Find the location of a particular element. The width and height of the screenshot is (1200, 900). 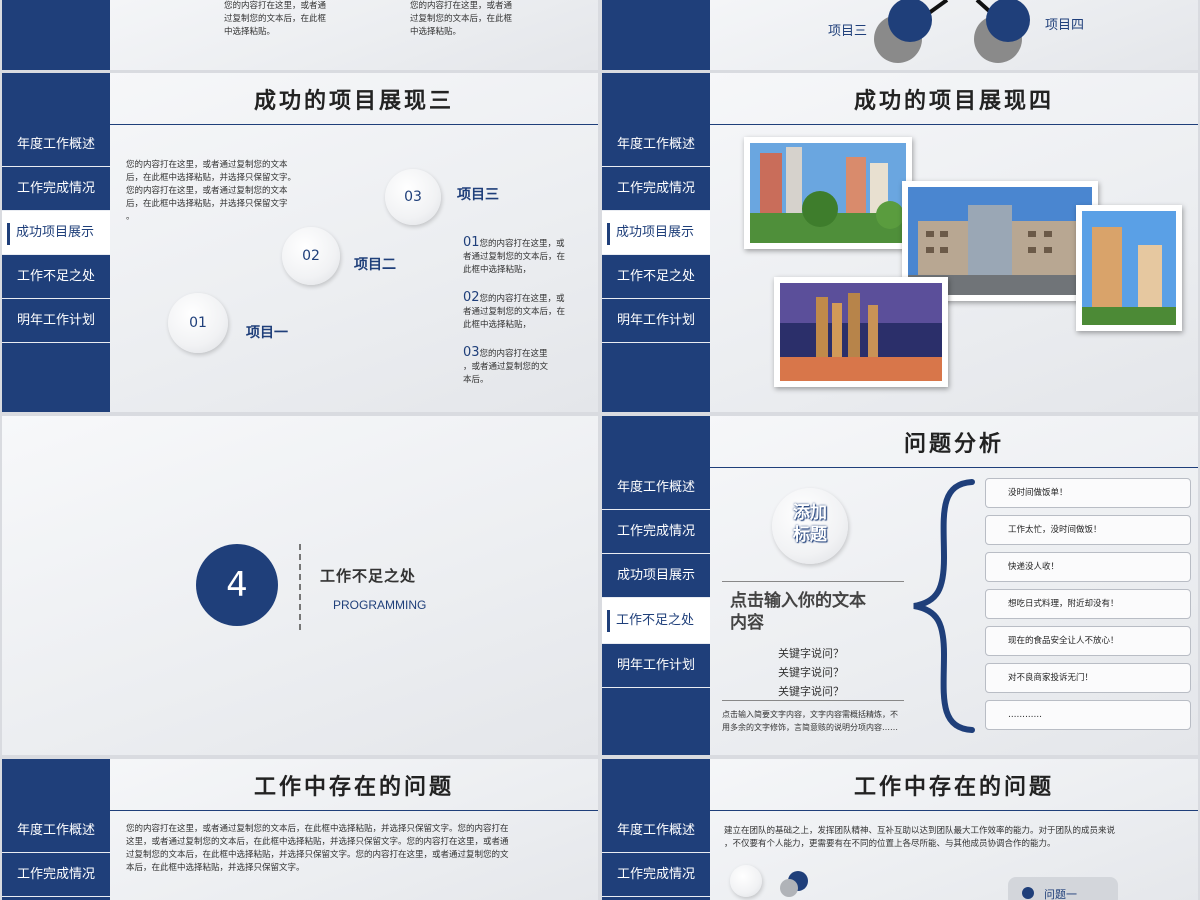

step-circle-02: 02 is located at coordinates (311, 256).